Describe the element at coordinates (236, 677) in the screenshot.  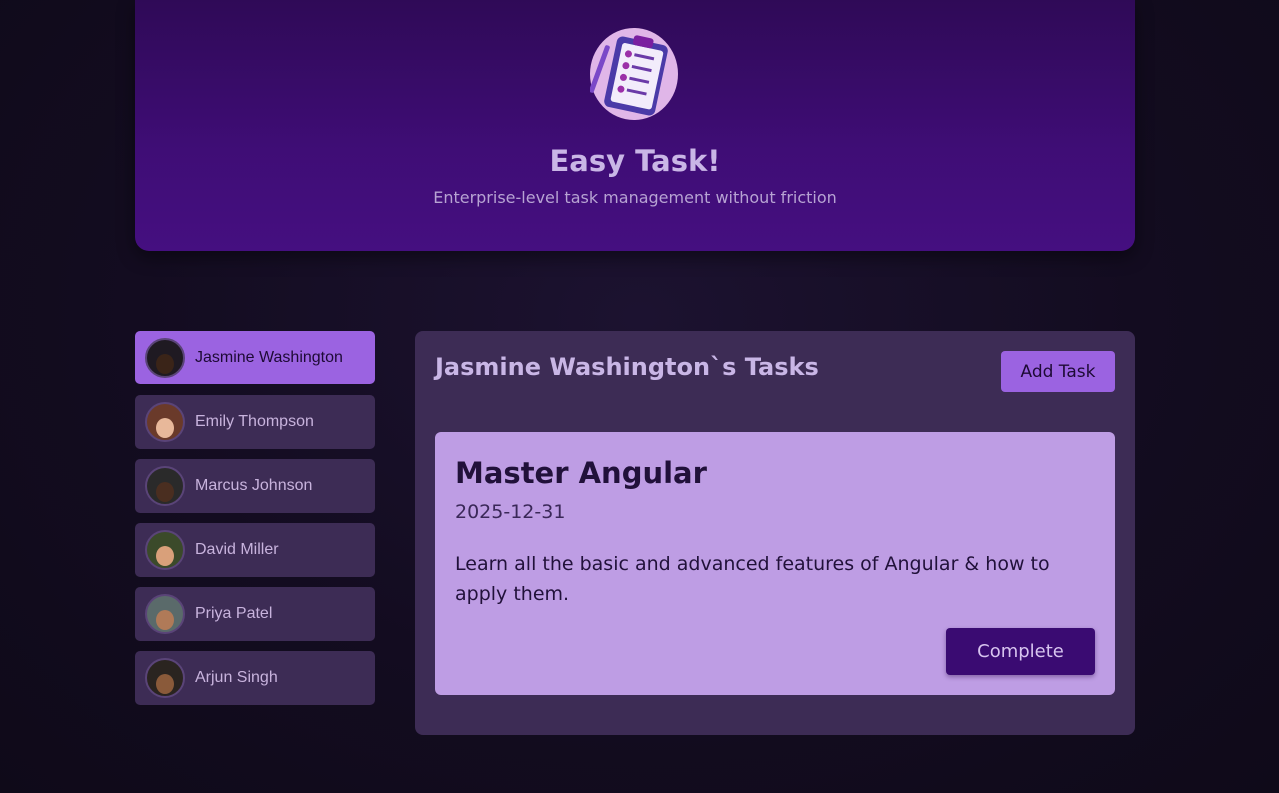
I see `user-name: Arjun Singh` at that location.